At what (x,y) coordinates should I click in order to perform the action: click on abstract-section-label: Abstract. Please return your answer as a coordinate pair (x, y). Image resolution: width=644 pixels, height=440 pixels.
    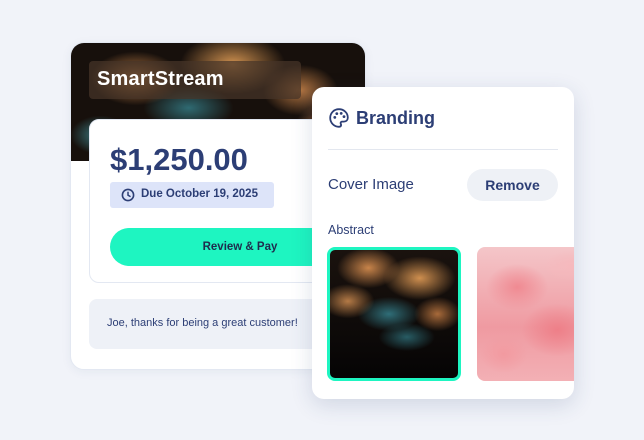
    Looking at the image, I should click on (351, 230).